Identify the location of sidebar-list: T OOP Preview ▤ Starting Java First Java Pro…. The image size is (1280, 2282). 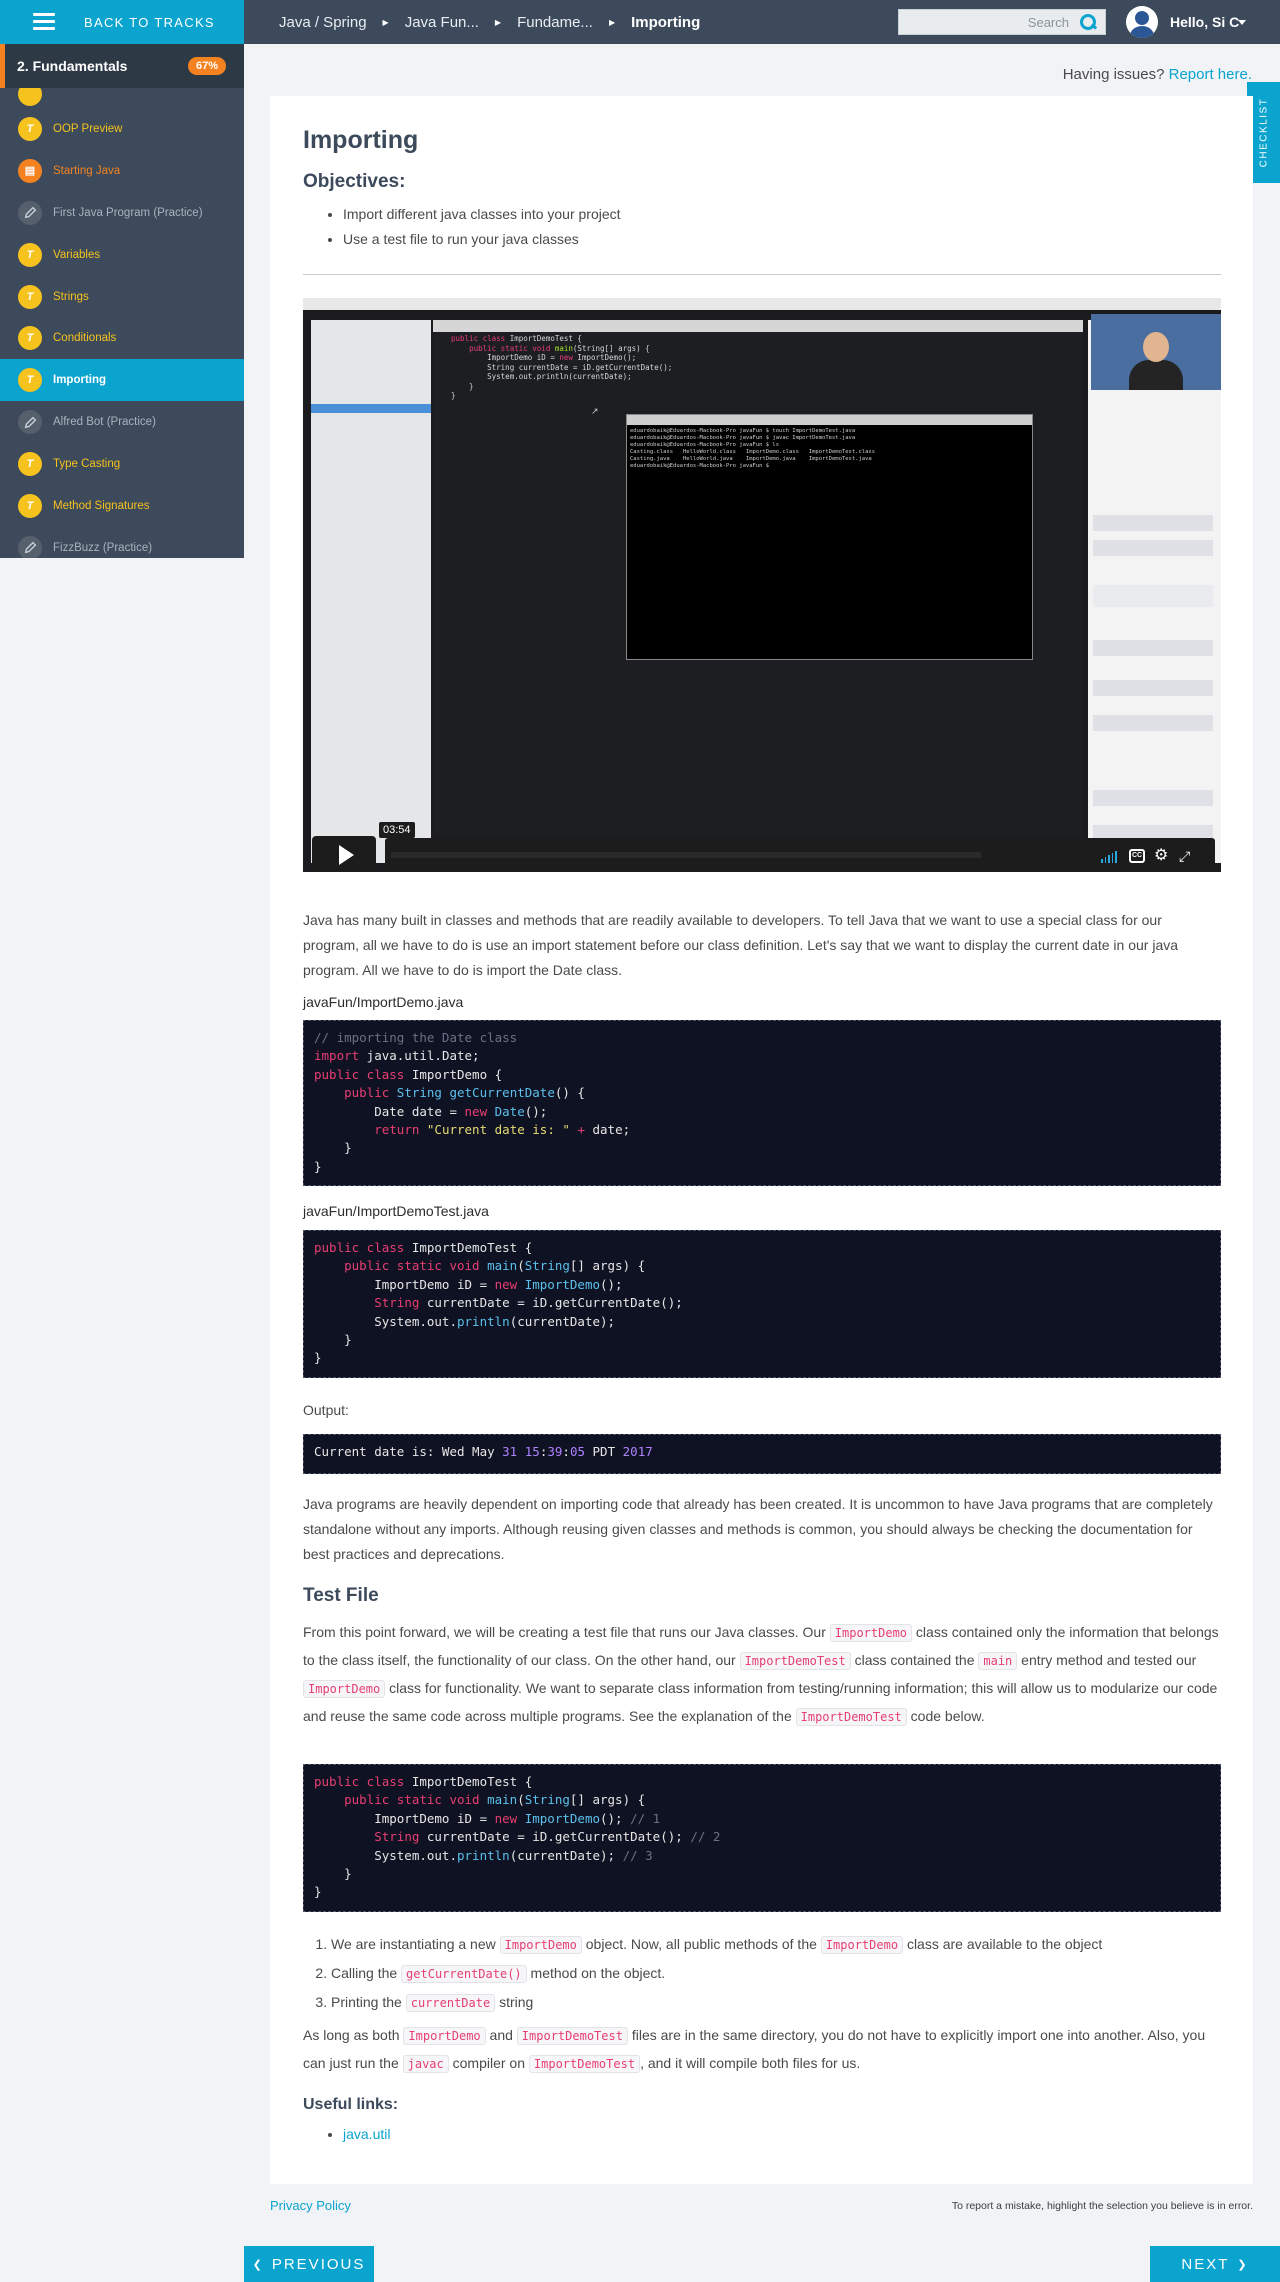
(122, 323).